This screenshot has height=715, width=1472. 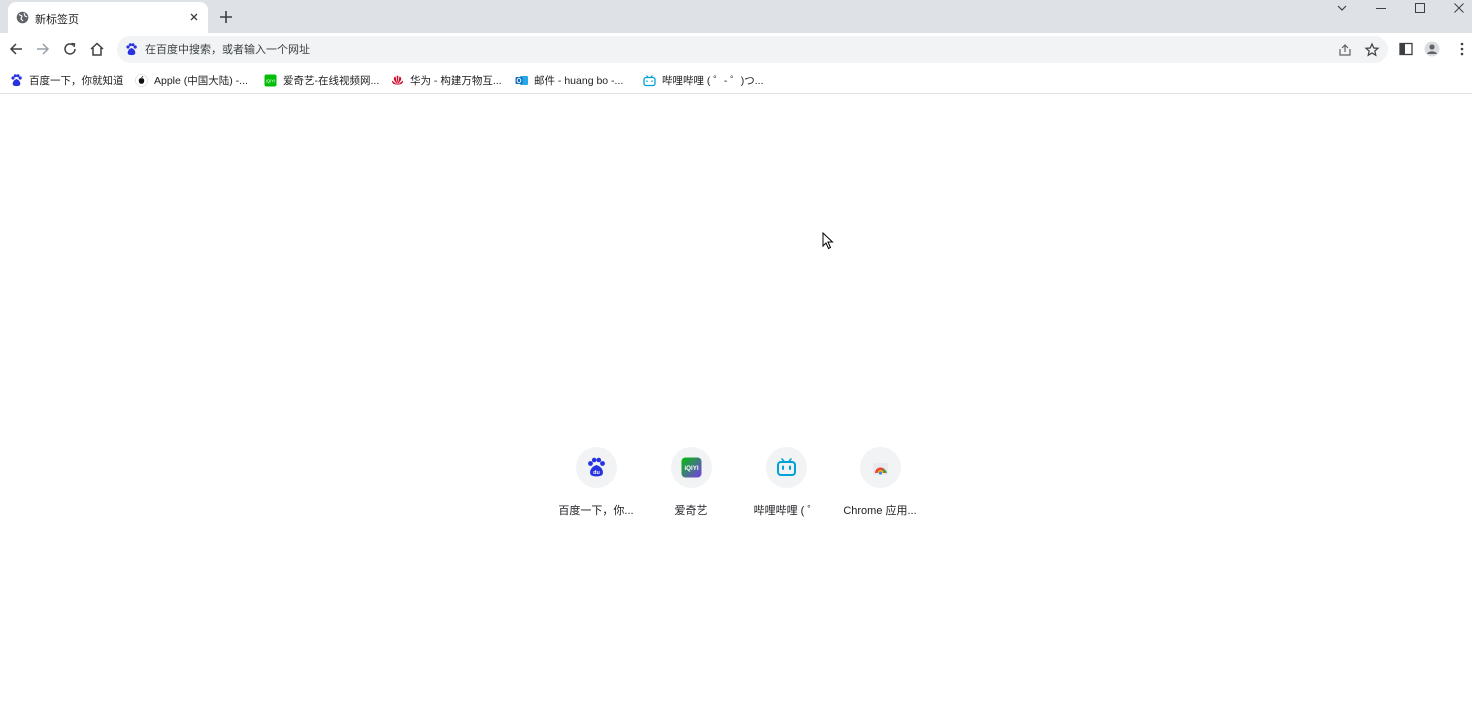 I want to click on home-icon, so click(x=97, y=49).